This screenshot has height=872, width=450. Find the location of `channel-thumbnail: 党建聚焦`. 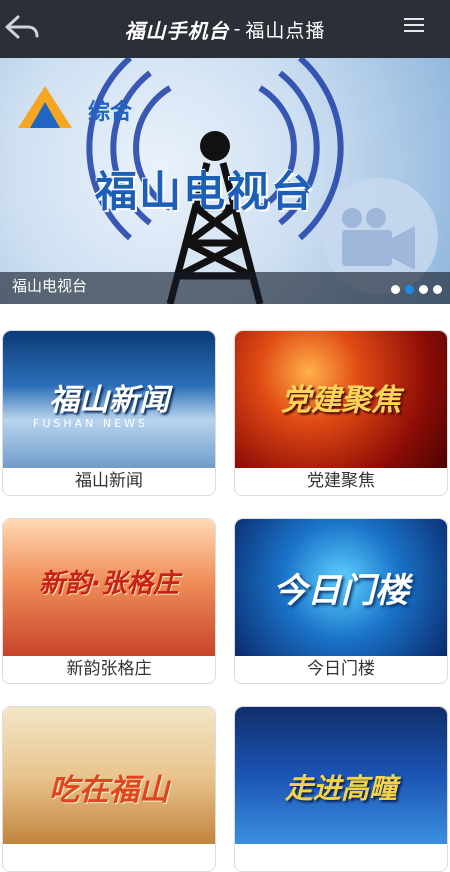

channel-thumbnail: 党建聚焦 is located at coordinates (341, 399).